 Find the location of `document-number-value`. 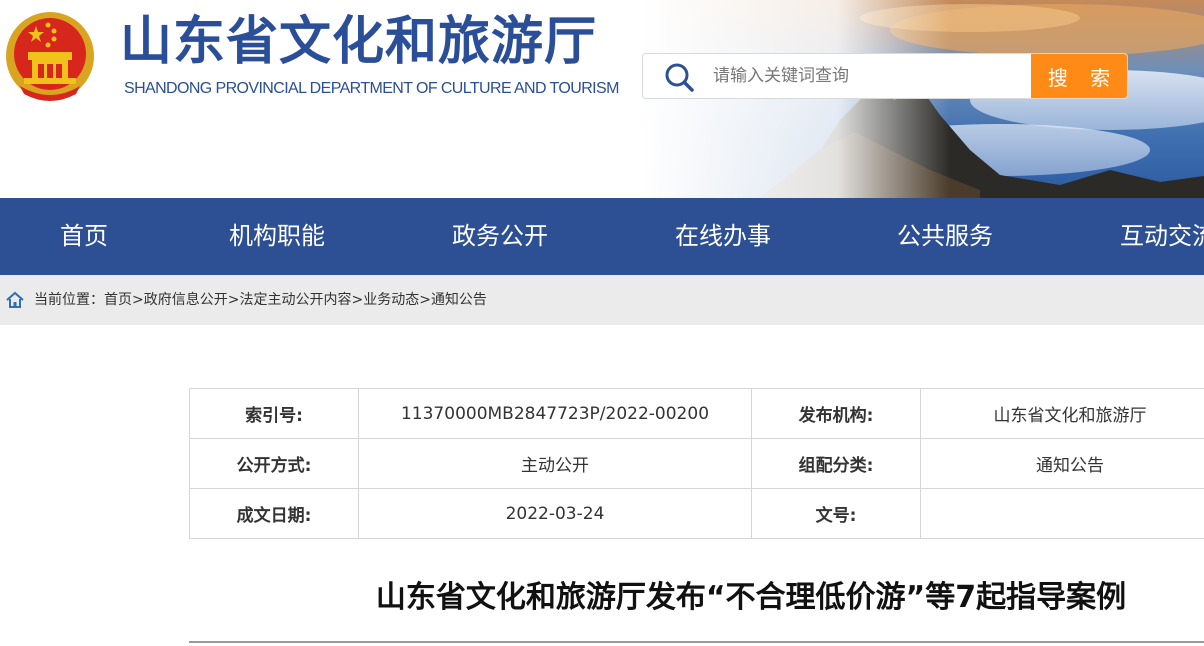

document-number-value is located at coordinates (1062, 513).